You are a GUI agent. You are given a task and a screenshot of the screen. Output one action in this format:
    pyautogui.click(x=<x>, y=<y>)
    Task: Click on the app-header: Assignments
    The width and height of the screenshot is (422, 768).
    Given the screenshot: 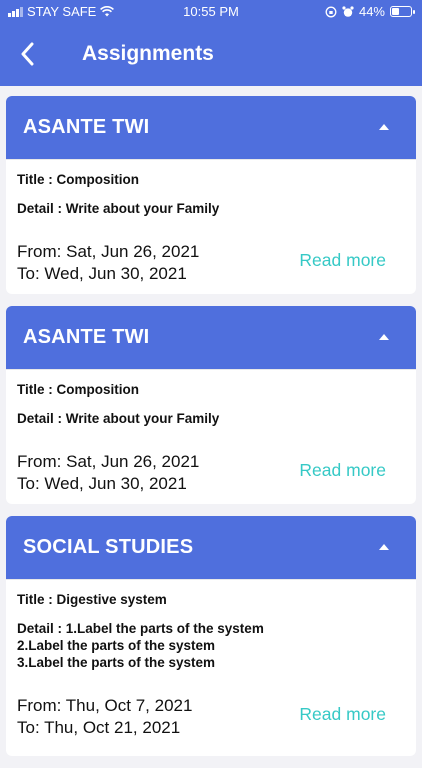 What is the action you would take?
    pyautogui.click(x=211, y=55)
    